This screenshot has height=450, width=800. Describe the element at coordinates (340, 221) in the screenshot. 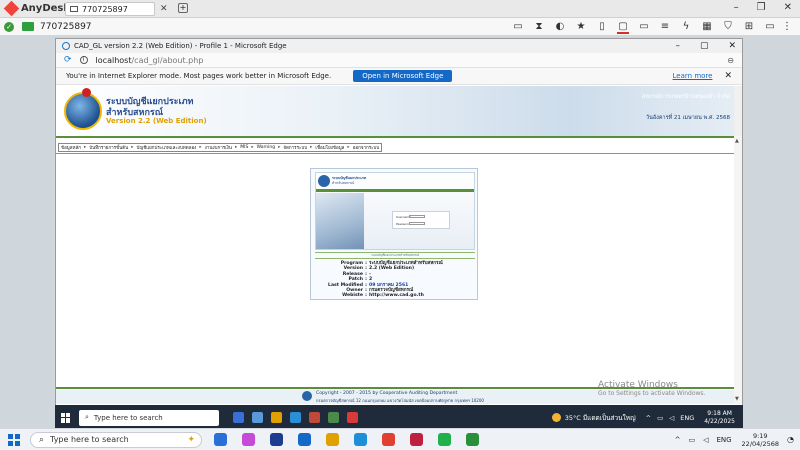

I see `mini-sky-image` at that location.